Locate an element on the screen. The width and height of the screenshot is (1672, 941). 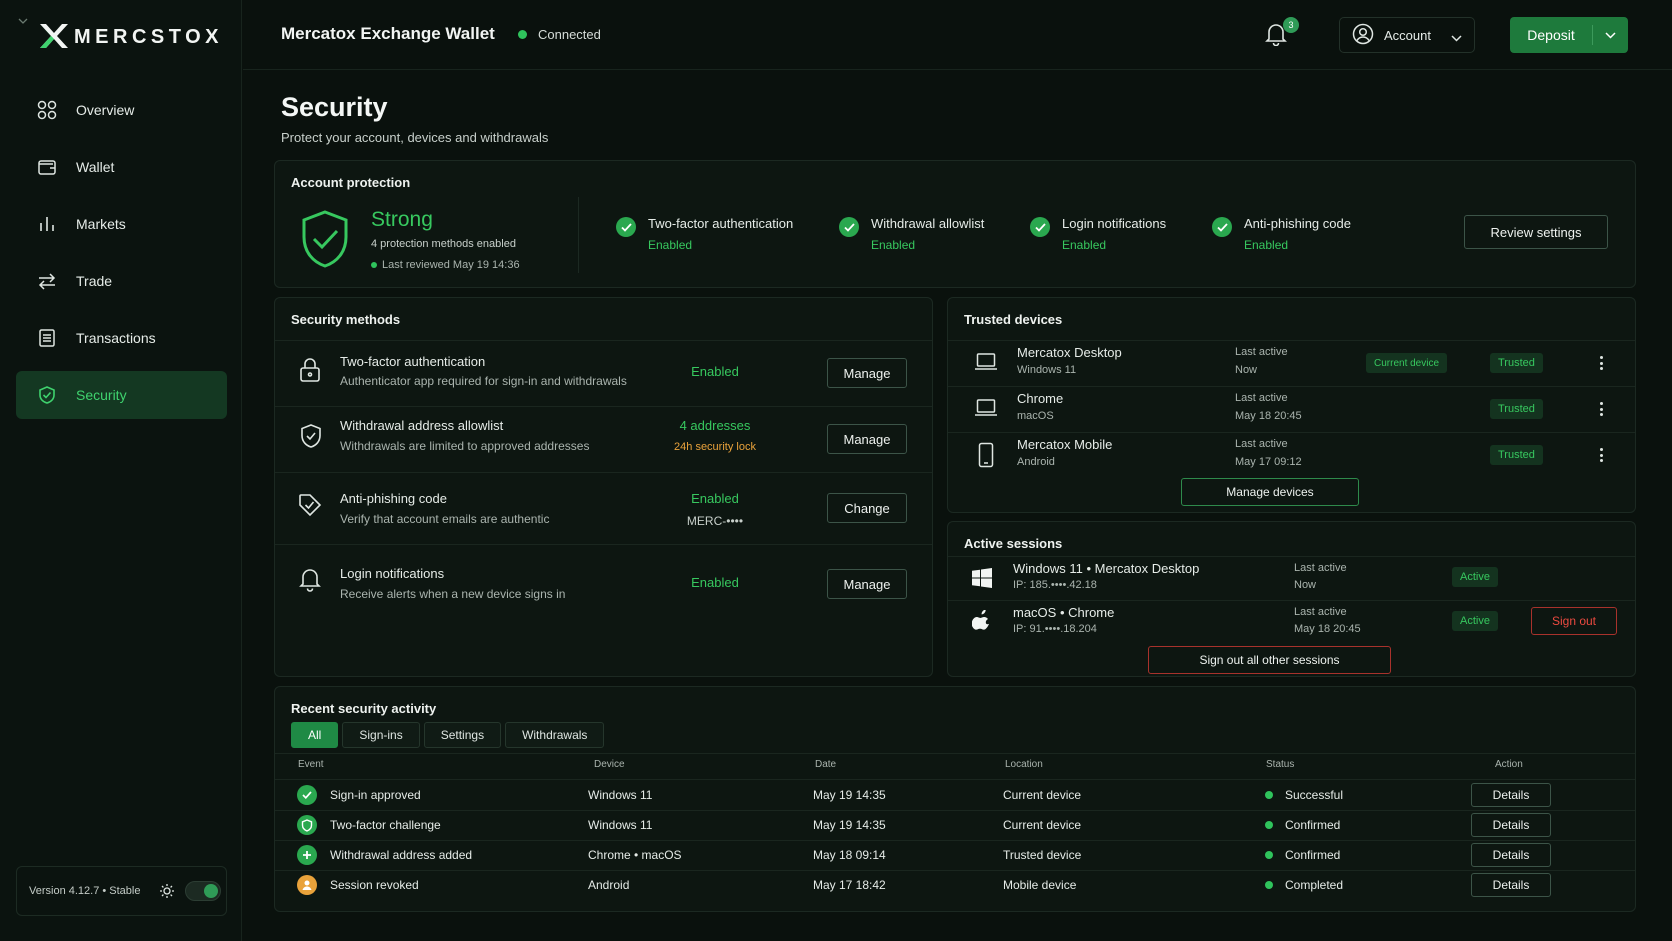
manage-2fa-button: Manage is located at coordinates (867, 373).